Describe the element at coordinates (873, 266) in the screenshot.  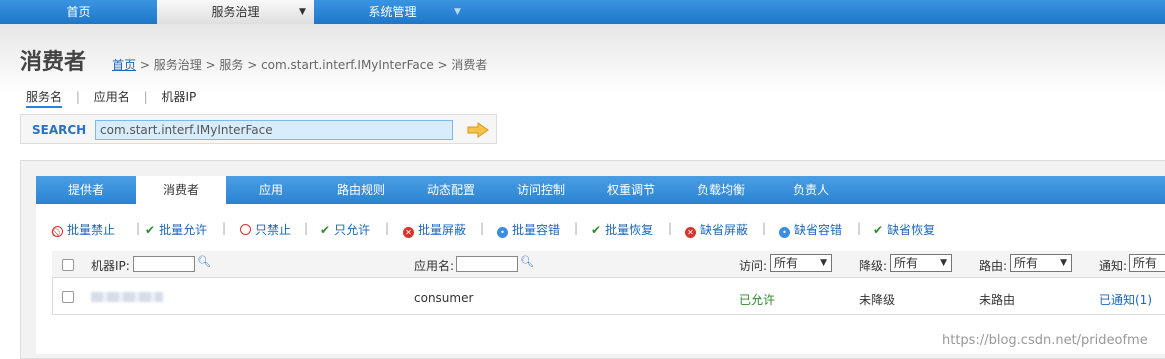
I see `header-degrade: 降级:` at that location.